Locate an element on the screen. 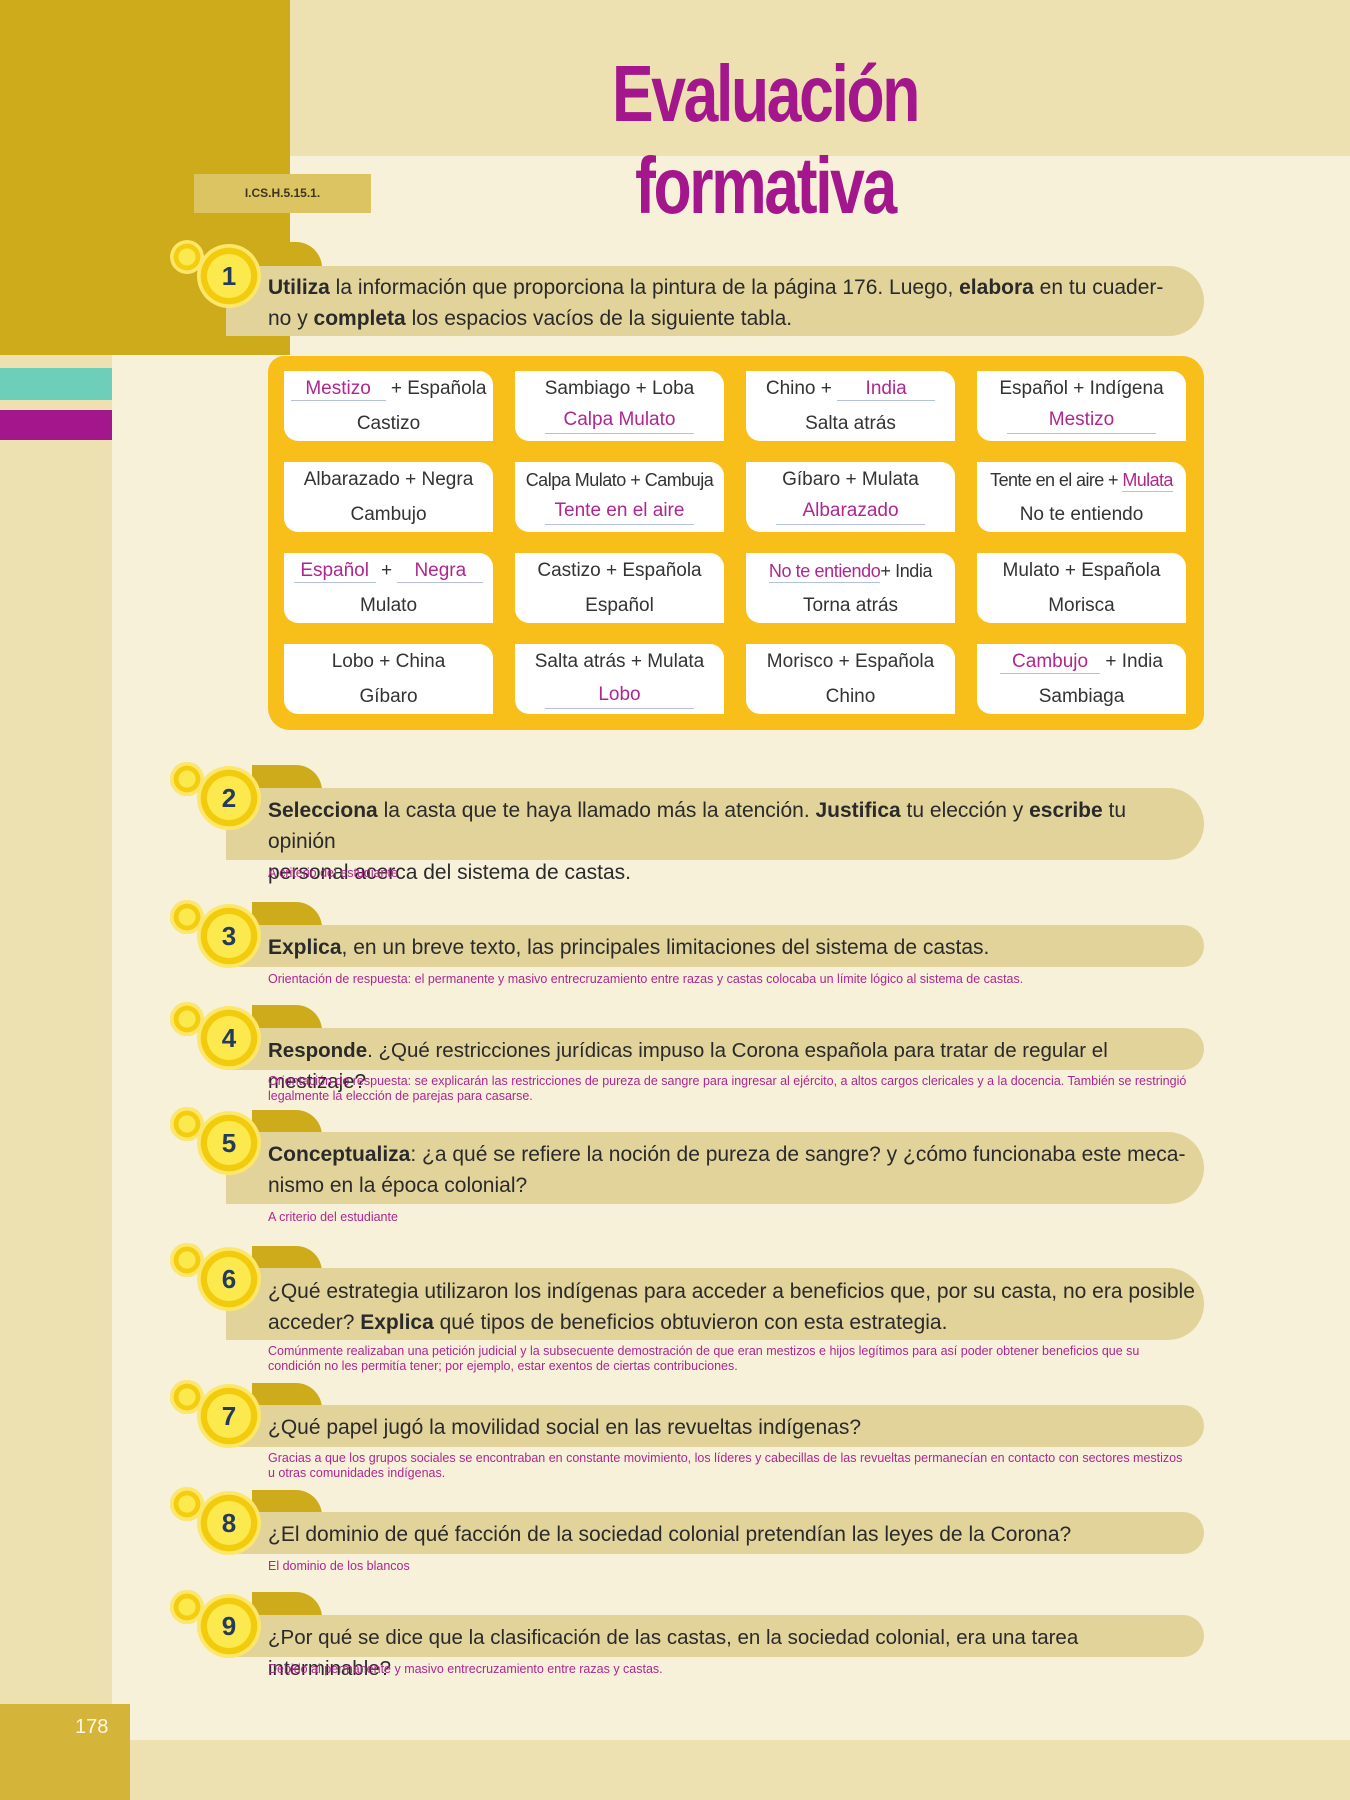 The width and height of the screenshot is (1350, 1800). filled-blank: Mulata is located at coordinates (1147, 481).